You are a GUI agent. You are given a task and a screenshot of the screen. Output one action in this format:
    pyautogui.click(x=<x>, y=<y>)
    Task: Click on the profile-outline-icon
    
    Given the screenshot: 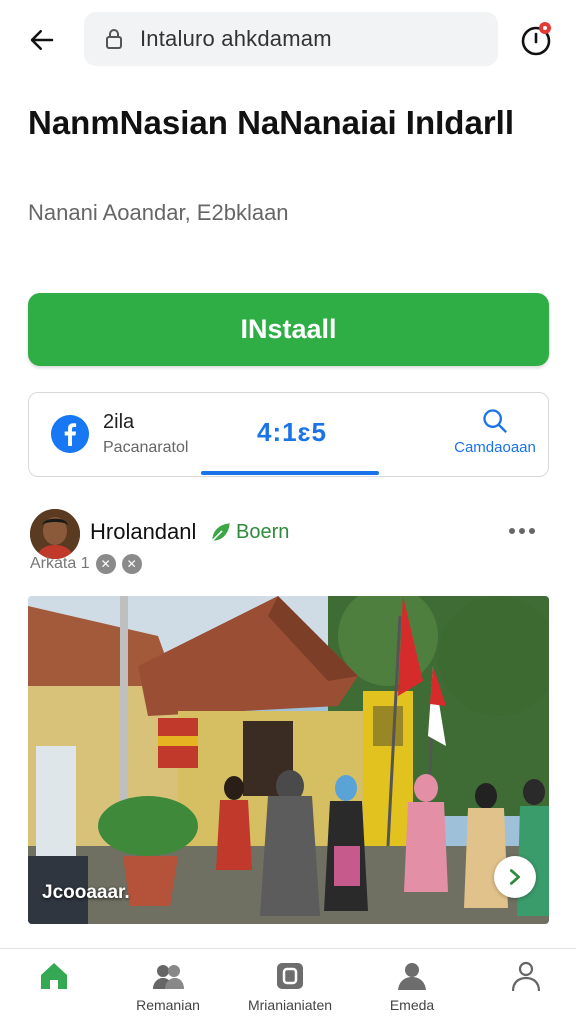 What is the action you would take?
    pyautogui.click(x=526, y=976)
    